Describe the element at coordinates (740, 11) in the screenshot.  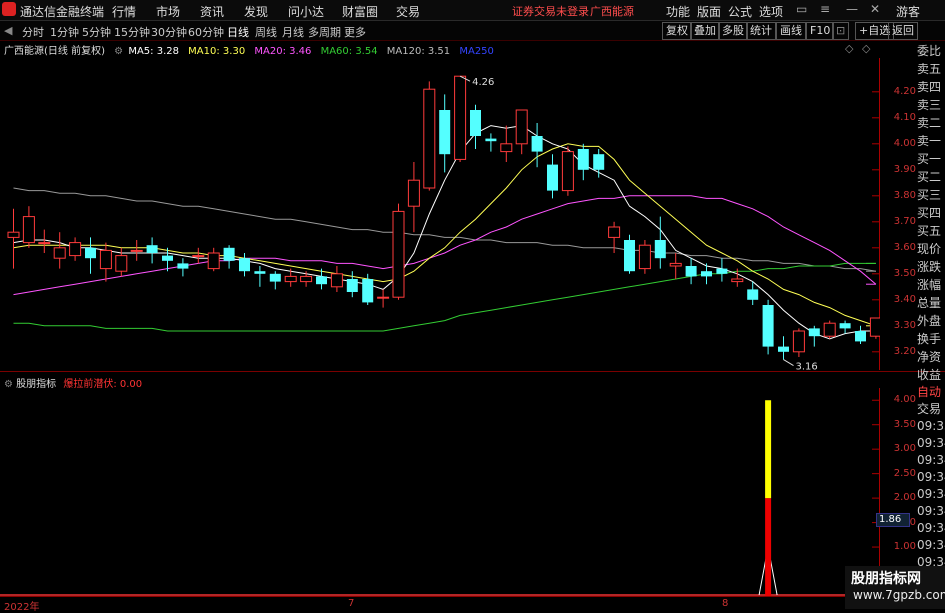
I see `menu-gongshi: 公式` at that location.